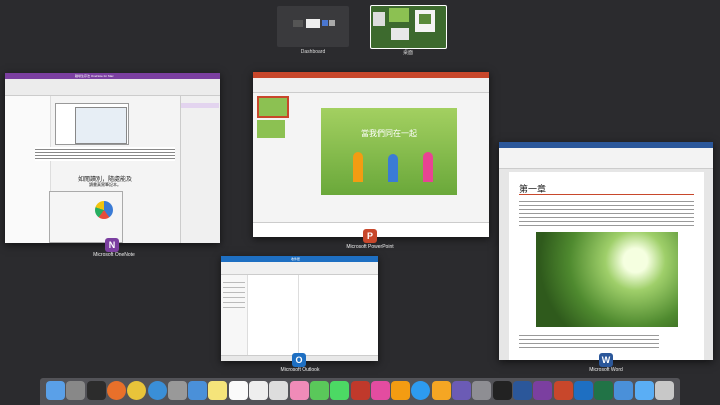  Describe the element at coordinates (606, 360) in the screenshot. I see `word-app-badge: W` at that location.